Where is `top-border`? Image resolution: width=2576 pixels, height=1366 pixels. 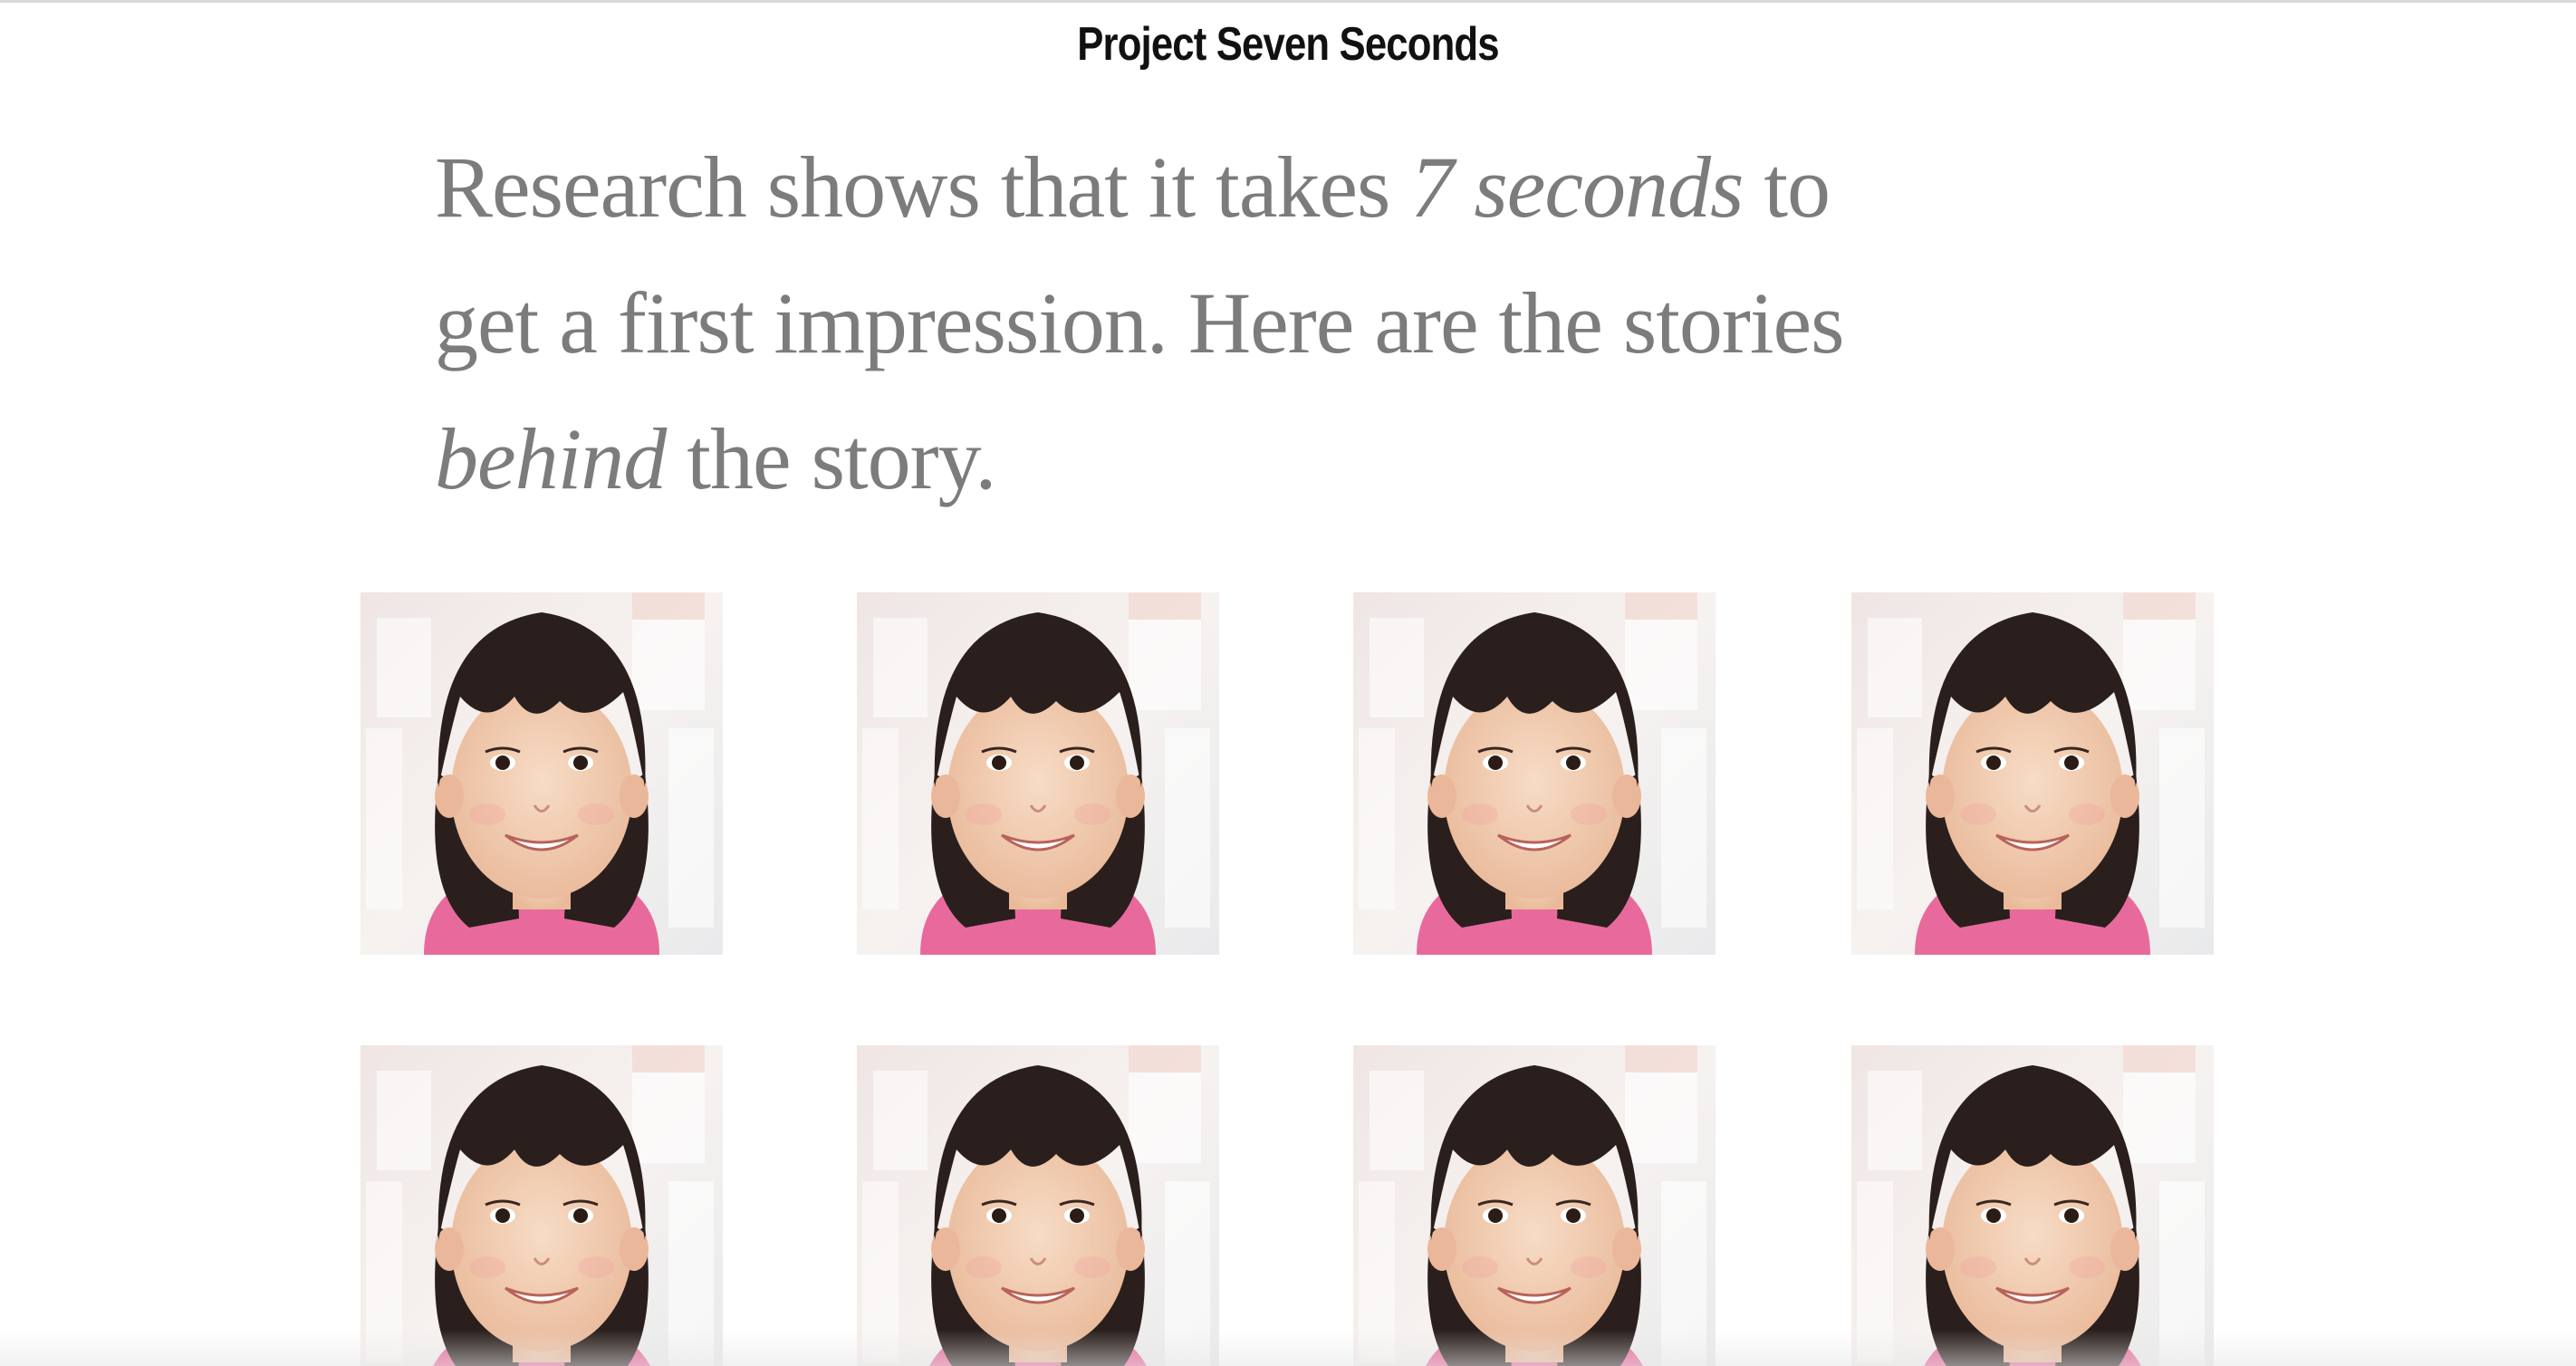
top-border is located at coordinates (1288, 1).